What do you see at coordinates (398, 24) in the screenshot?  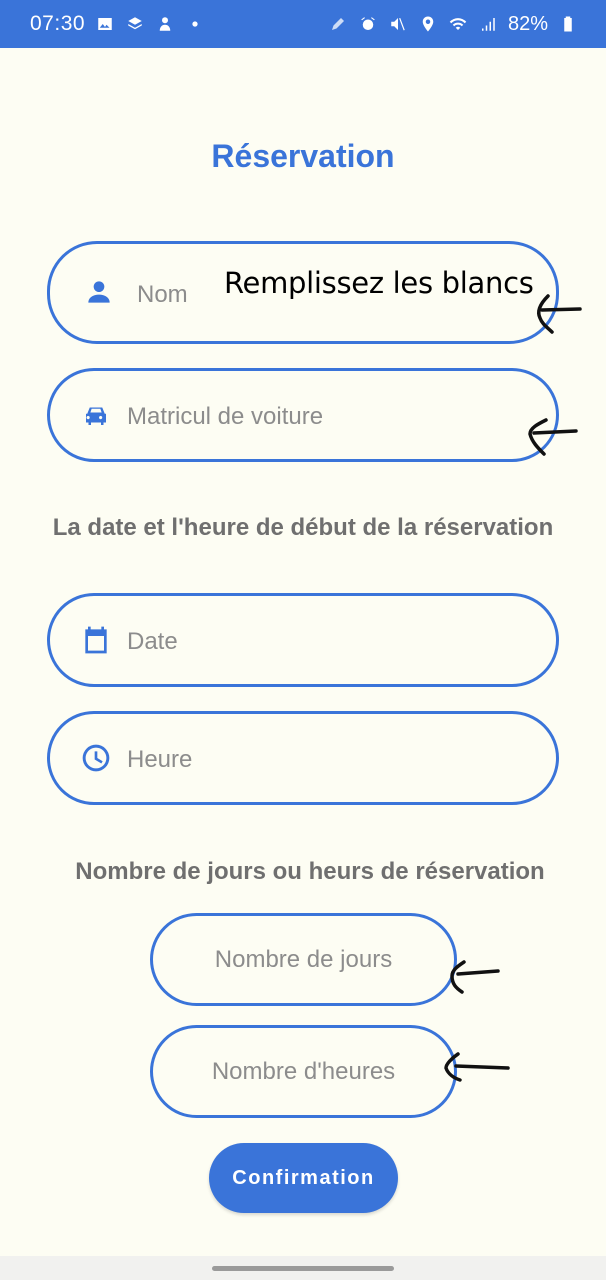 I see `mute-icon` at bounding box center [398, 24].